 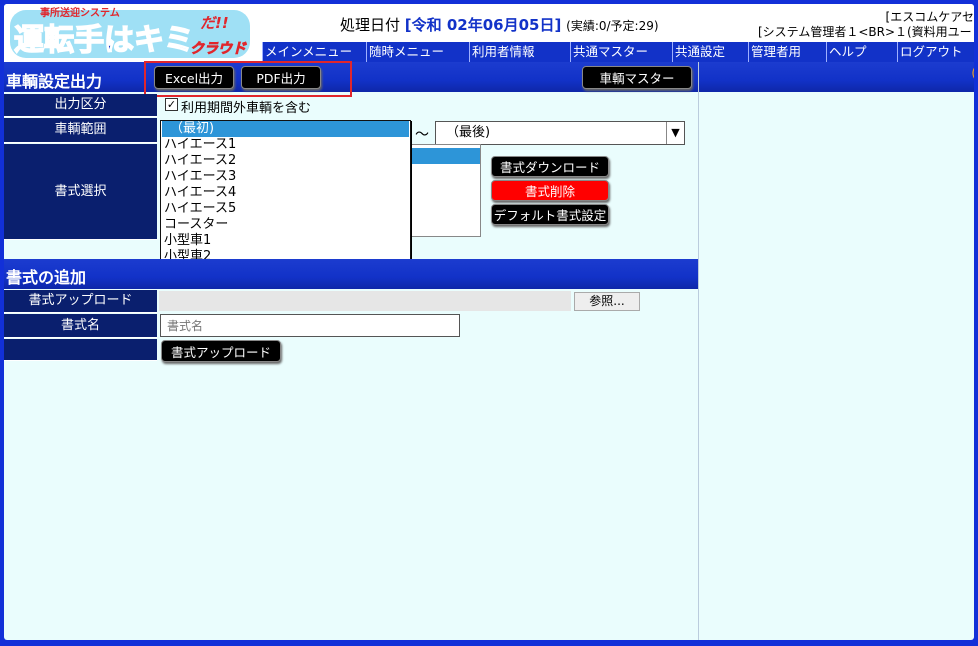 What do you see at coordinates (417, 52) in the screenshot?
I see `menu-adhoc: 随時メニュー` at bounding box center [417, 52].